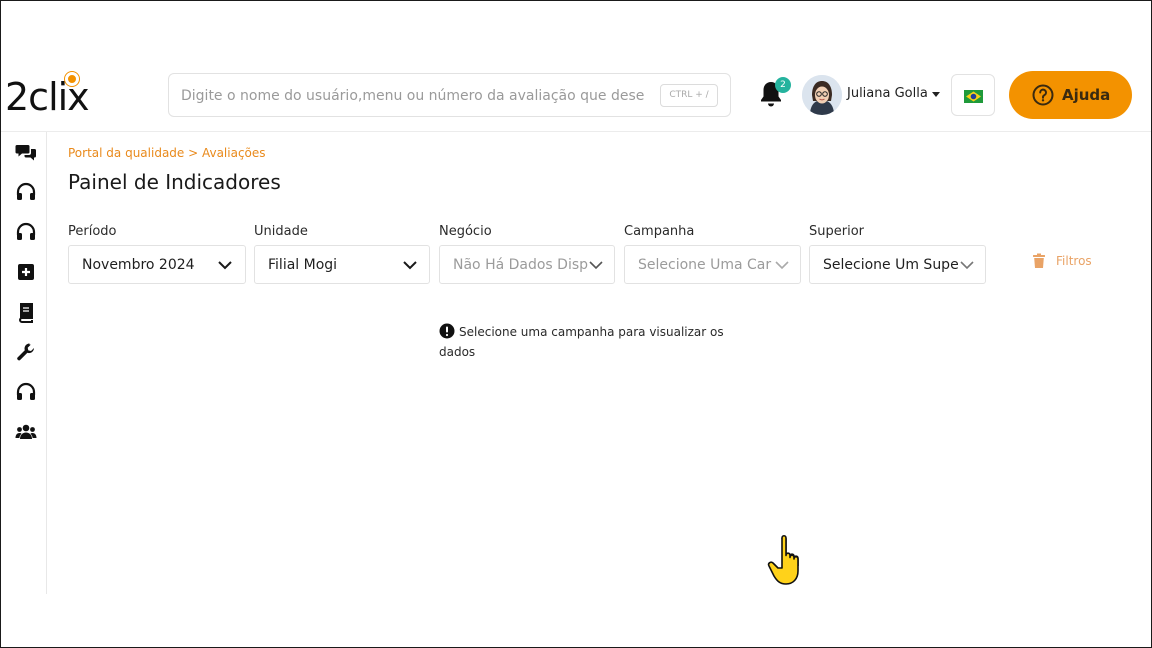 The width and height of the screenshot is (1152, 648). What do you see at coordinates (26, 272) in the screenshot?
I see `plus-square-icon` at bounding box center [26, 272].